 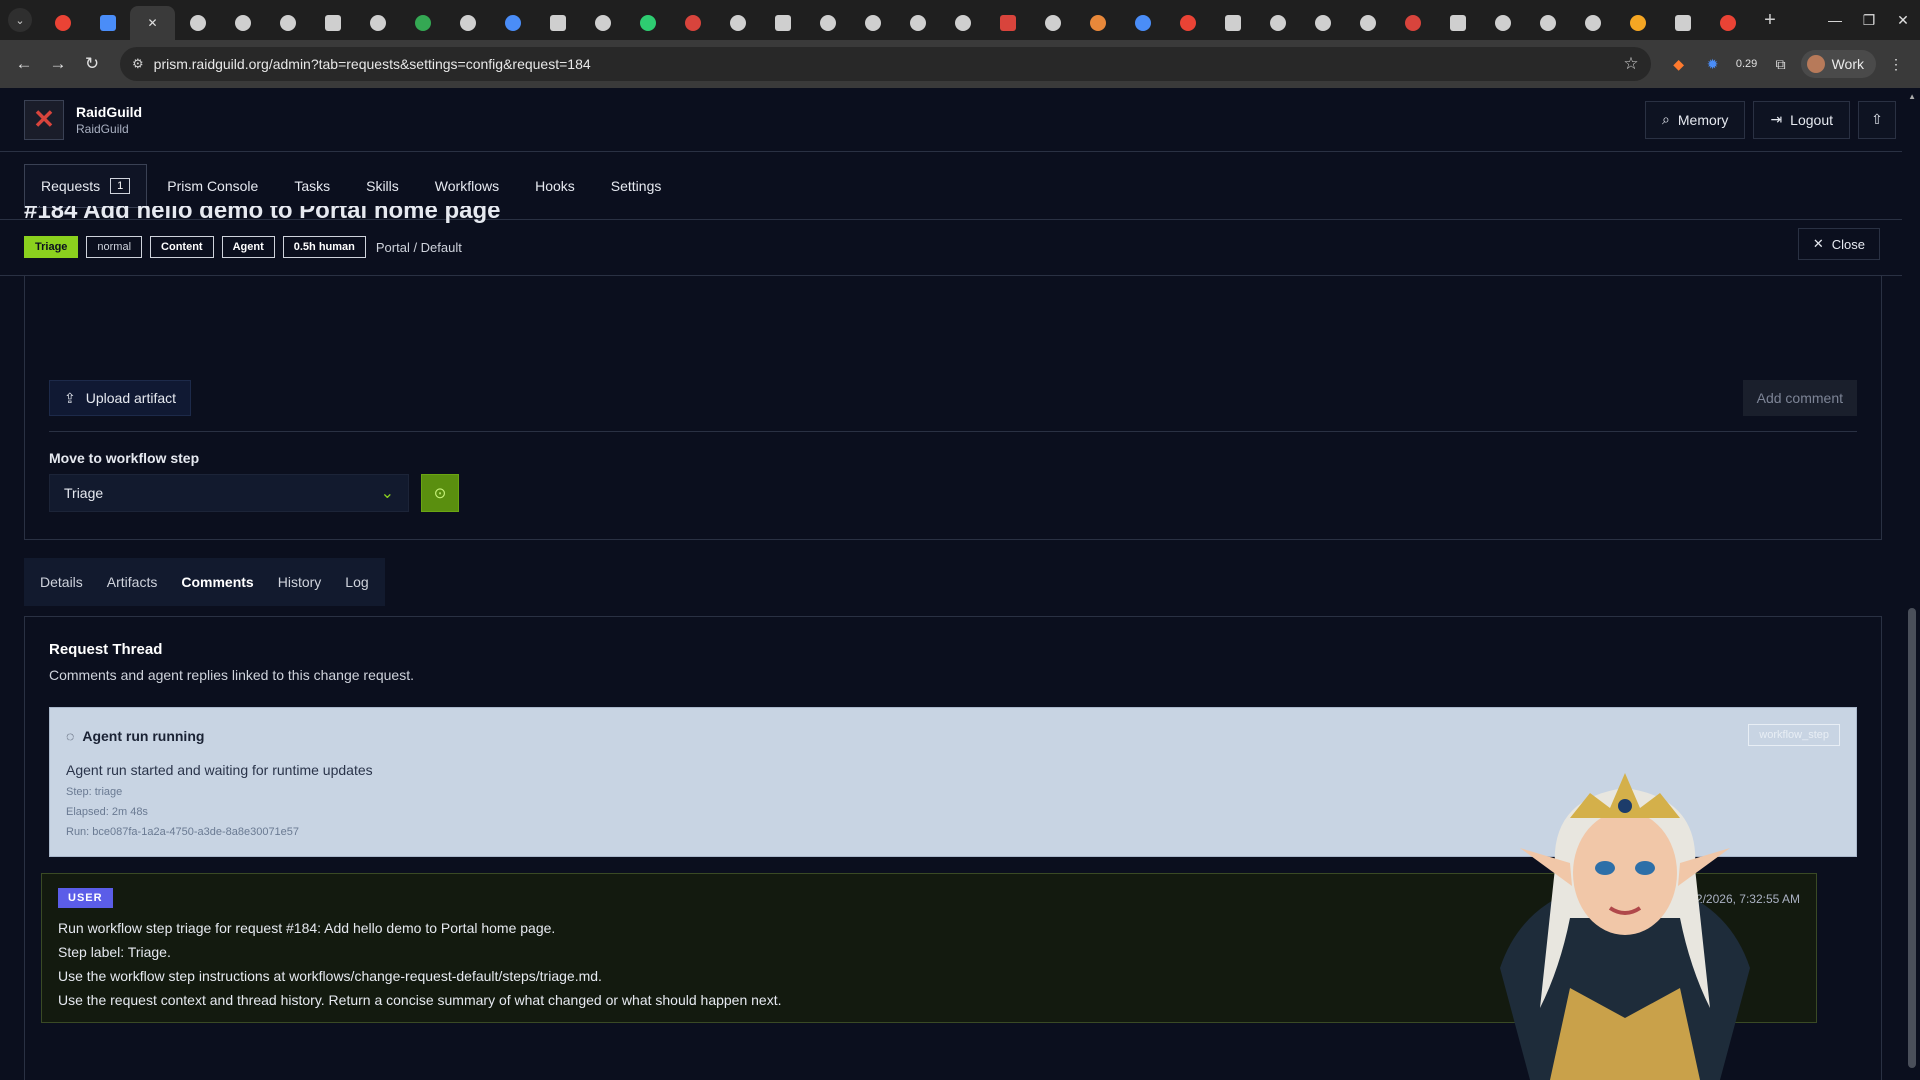 What do you see at coordinates (1770, 20) in the screenshot?
I see `new-tab-button: +` at bounding box center [1770, 20].